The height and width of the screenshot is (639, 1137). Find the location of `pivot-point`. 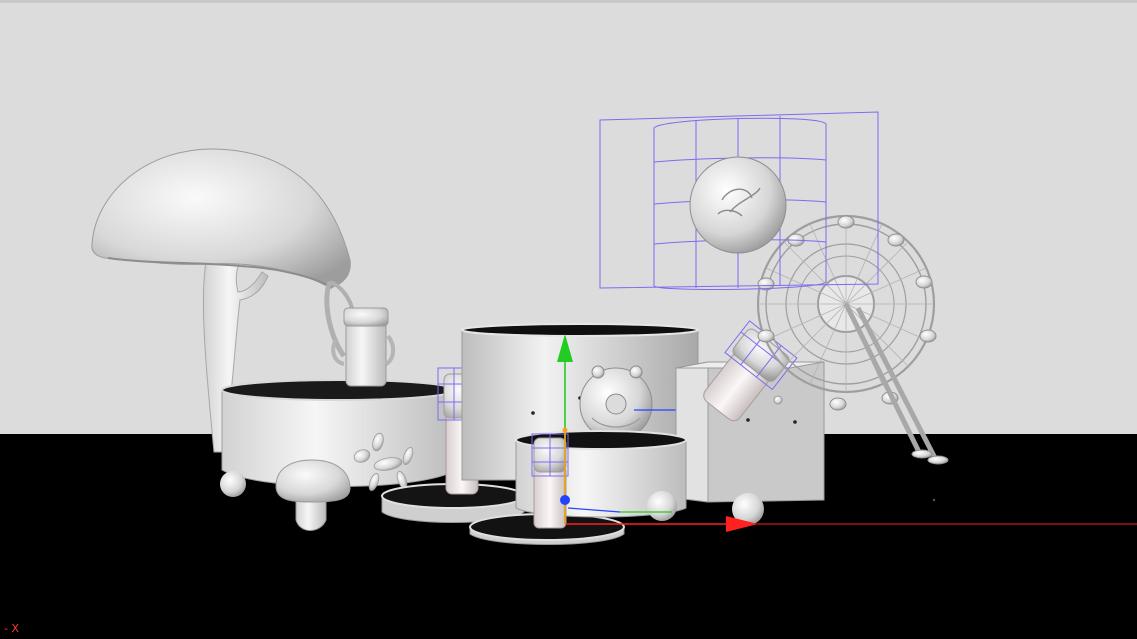

pivot-point is located at coordinates (565, 430).